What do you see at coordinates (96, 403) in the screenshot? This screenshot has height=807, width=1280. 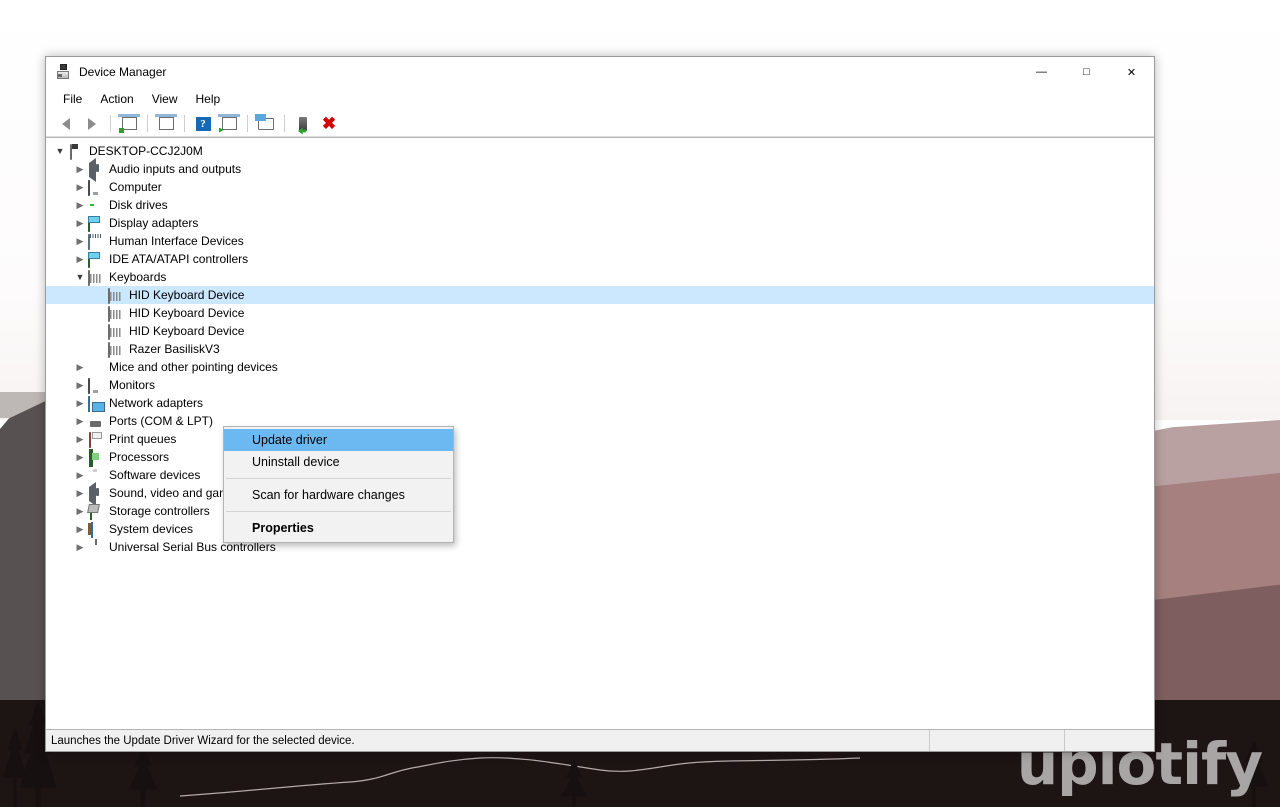 I see `network-icon` at bounding box center [96, 403].